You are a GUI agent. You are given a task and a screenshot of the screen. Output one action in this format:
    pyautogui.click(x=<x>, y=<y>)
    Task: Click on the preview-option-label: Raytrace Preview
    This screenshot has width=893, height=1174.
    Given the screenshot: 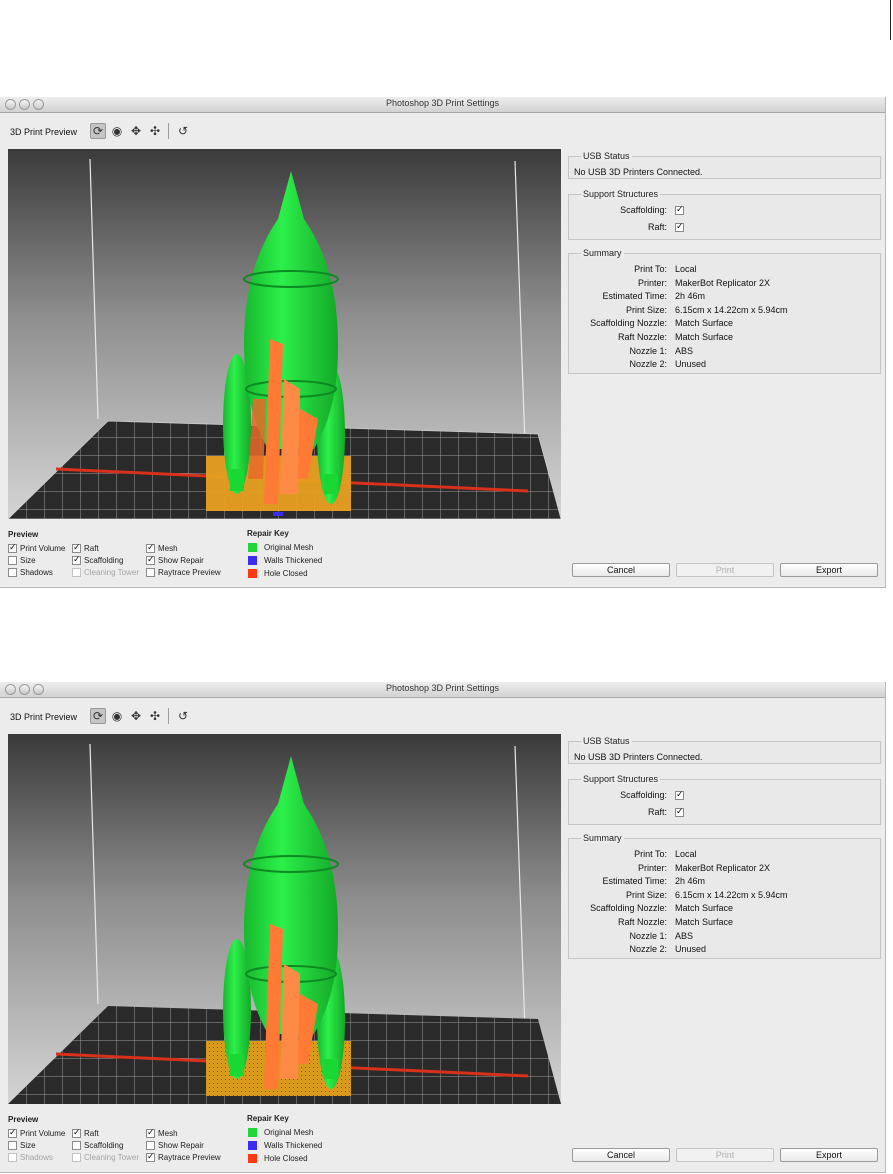 What is the action you would take?
    pyautogui.click(x=189, y=1157)
    